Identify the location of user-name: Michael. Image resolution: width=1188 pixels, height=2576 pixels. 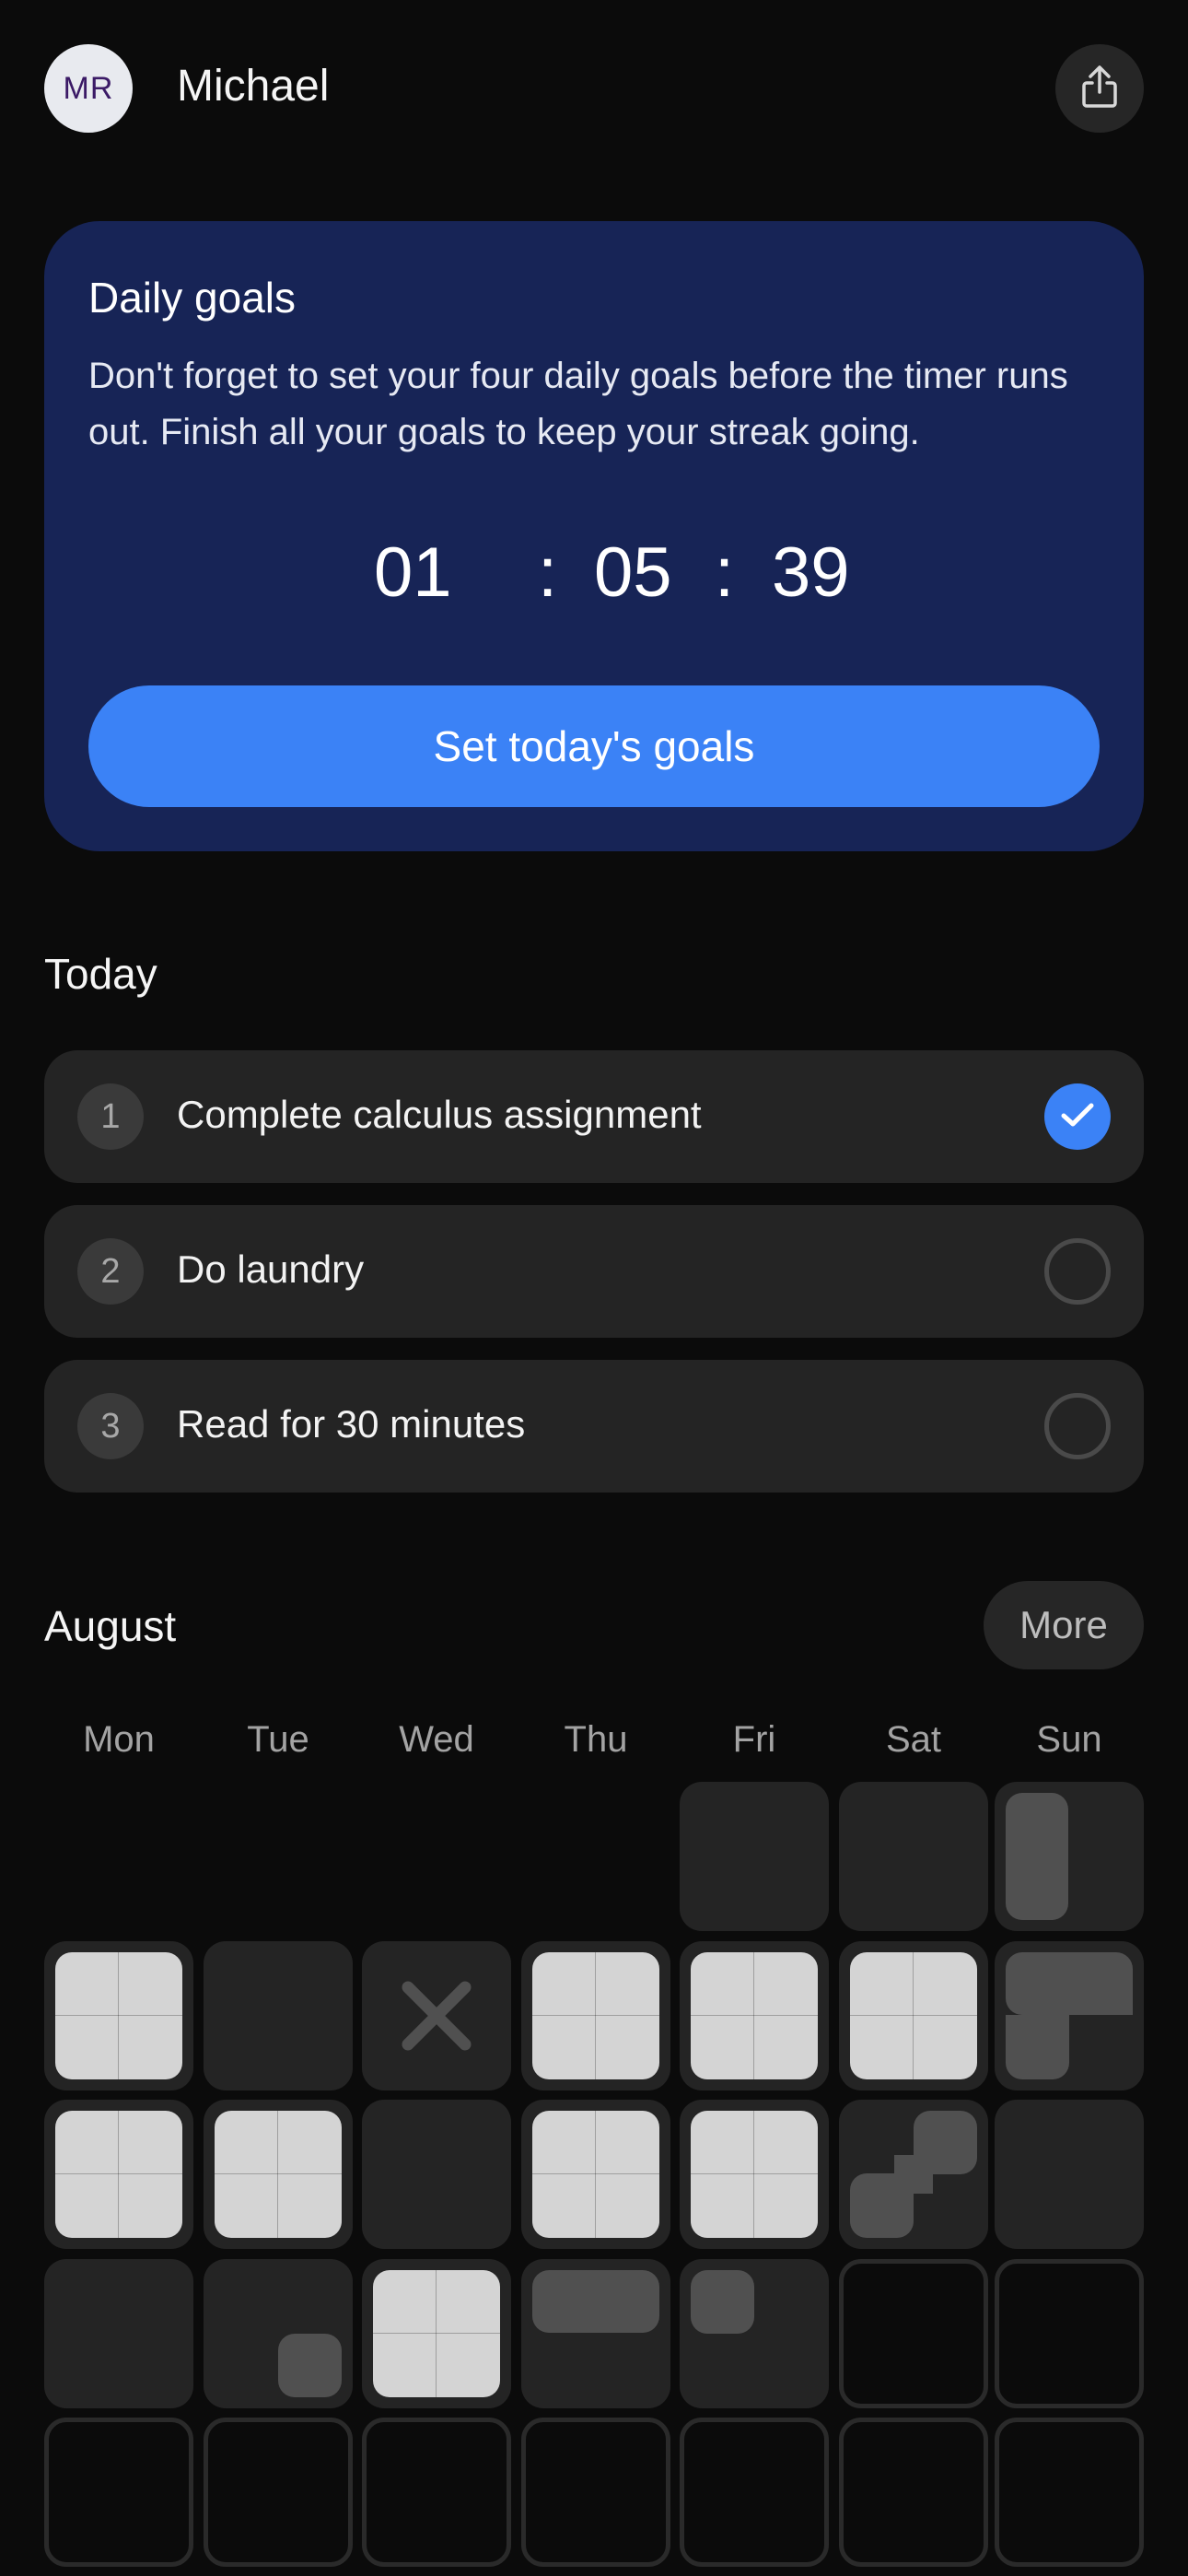
(253, 86).